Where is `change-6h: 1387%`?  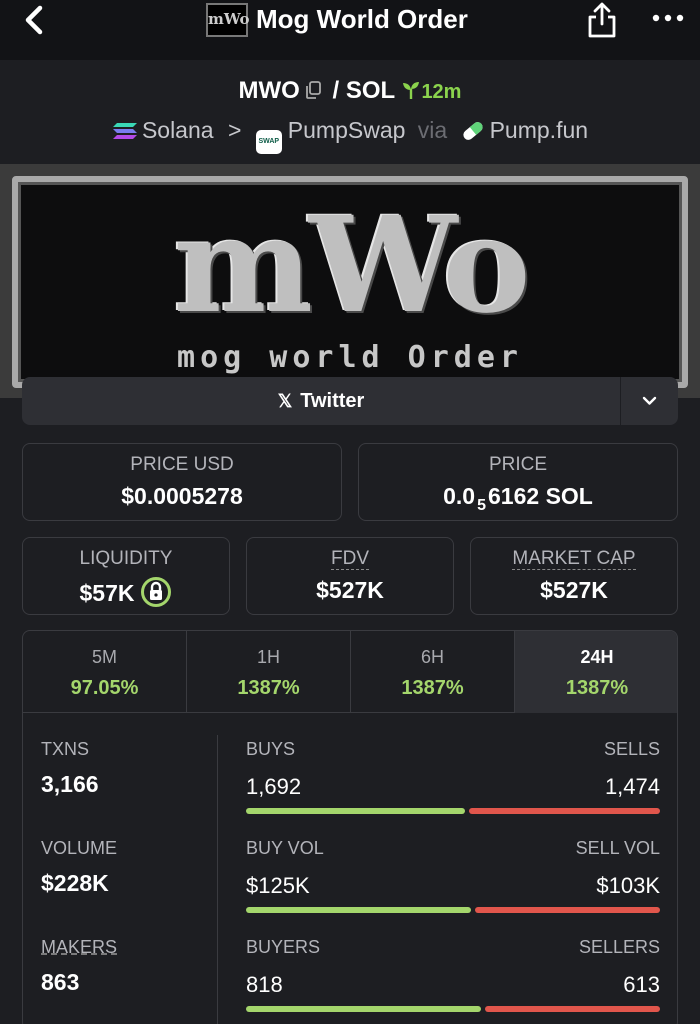
change-6h: 1387% is located at coordinates (432, 688).